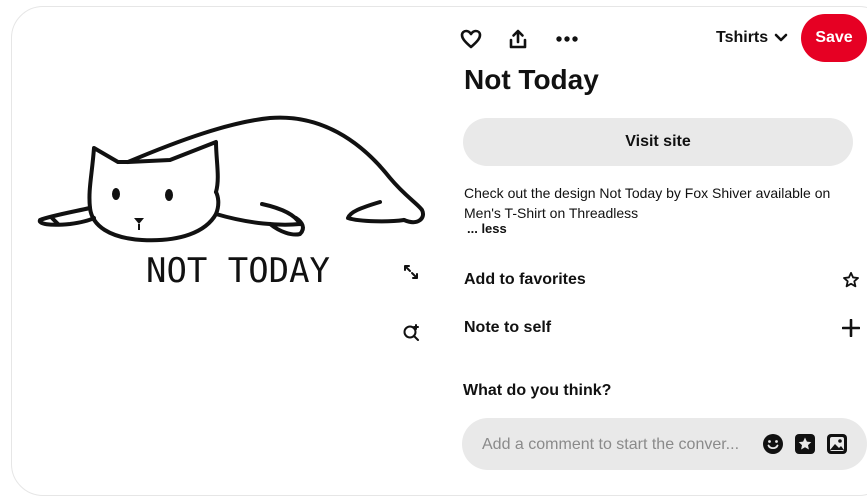  What do you see at coordinates (662, 280) in the screenshot?
I see `add-to-favorites-row: Add to favorites` at bounding box center [662, 280].